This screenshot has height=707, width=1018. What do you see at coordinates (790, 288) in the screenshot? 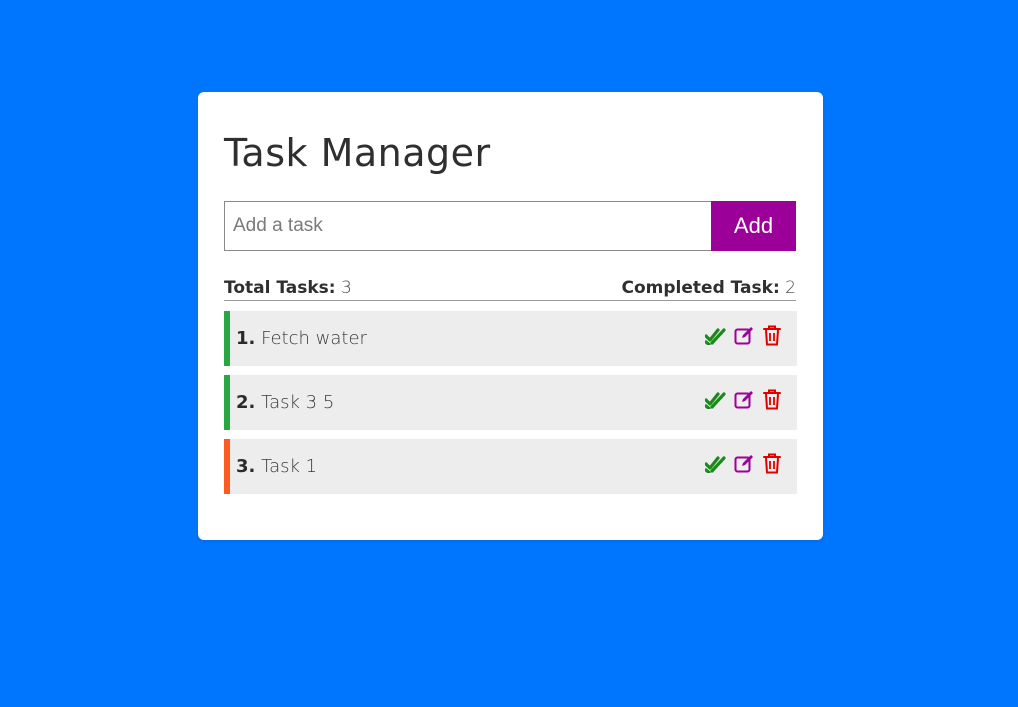
I see `completed-tasks-value: 2` at bounding box center [790, 288].